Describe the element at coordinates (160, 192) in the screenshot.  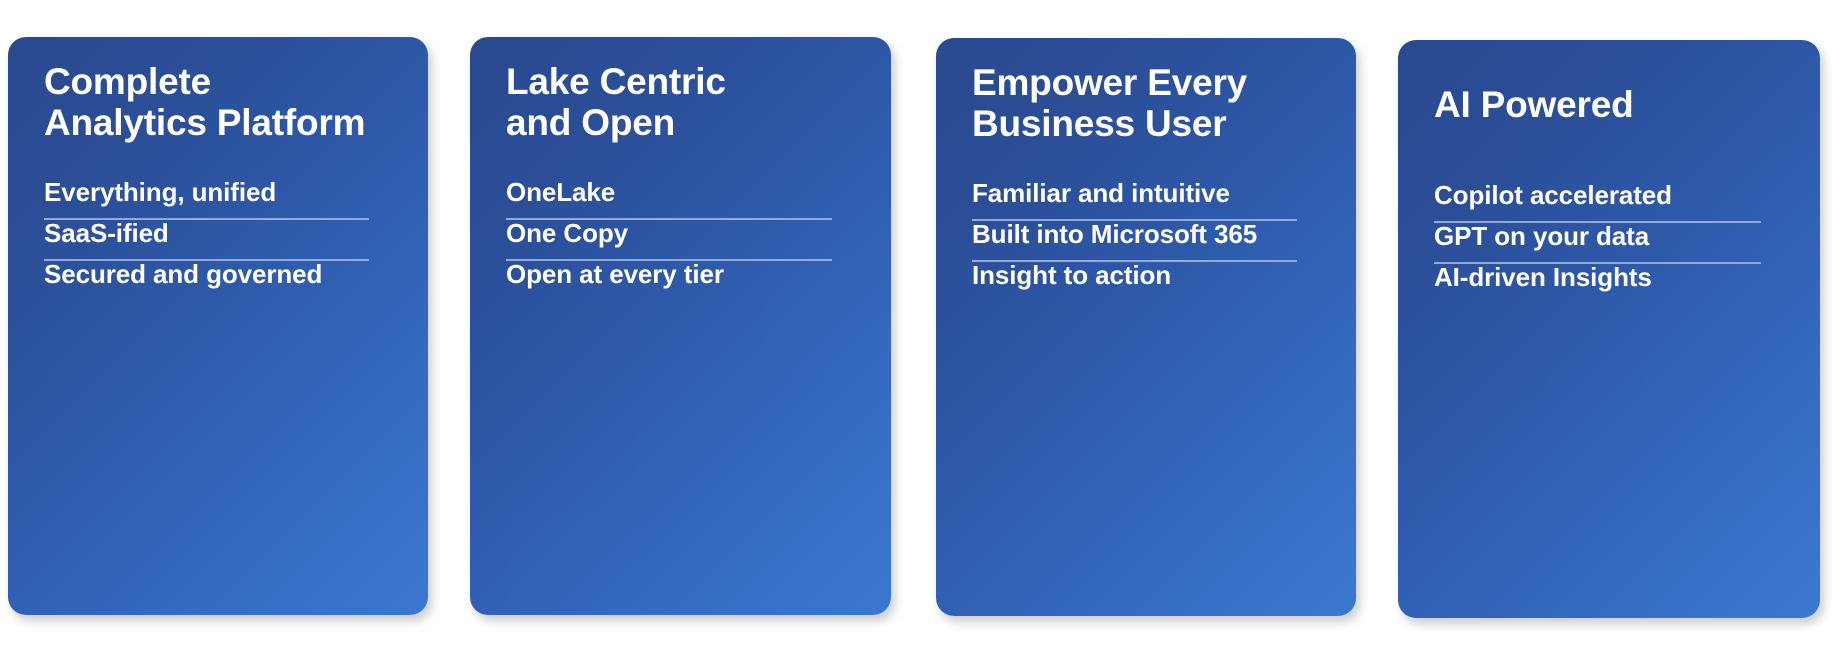
I see `feature-item: Everything, unified` at that location.